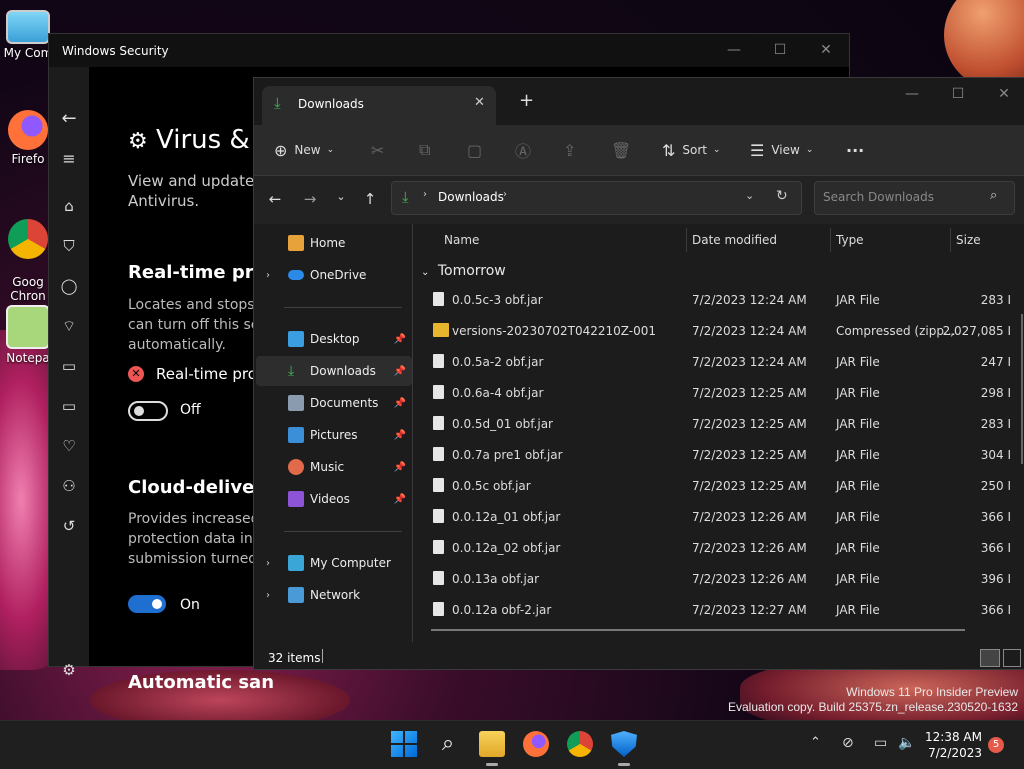  Describe the element at coordinates (69, 286) in the screenshot. I see `account-icon: ◯` at that location.